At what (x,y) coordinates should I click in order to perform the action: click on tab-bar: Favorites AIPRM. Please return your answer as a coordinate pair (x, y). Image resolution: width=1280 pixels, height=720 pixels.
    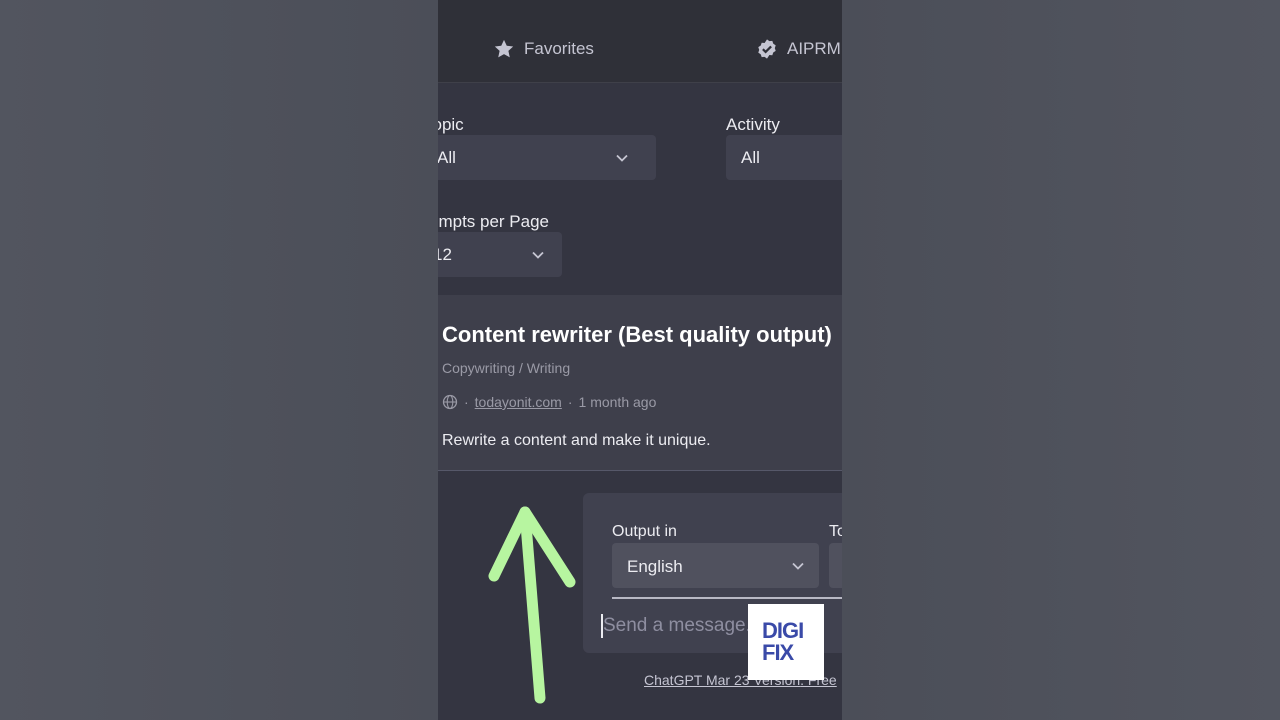
    Looking at the image, I should click on (640, 41).